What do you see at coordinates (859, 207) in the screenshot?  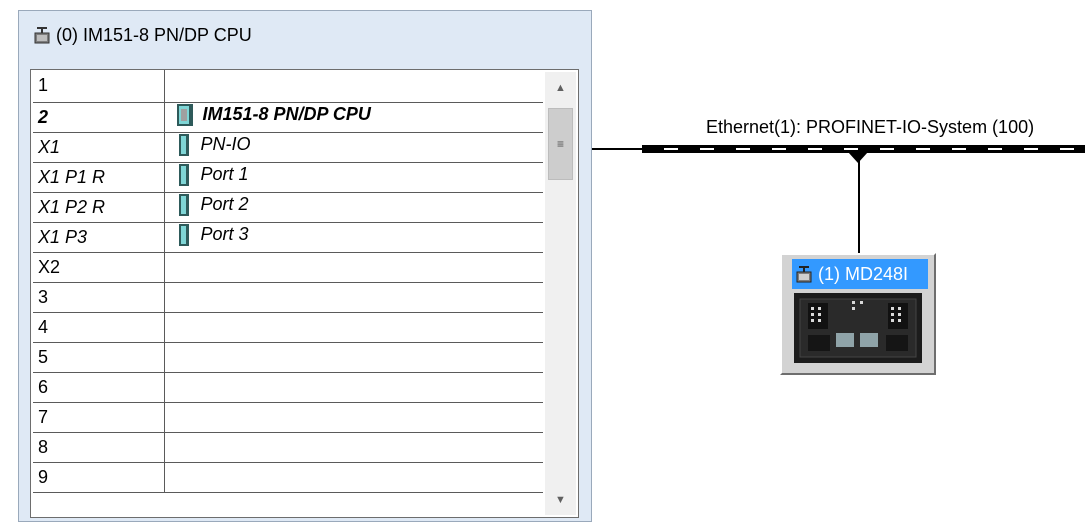 I see `device-connection-line` at bounding box center [859, 207].